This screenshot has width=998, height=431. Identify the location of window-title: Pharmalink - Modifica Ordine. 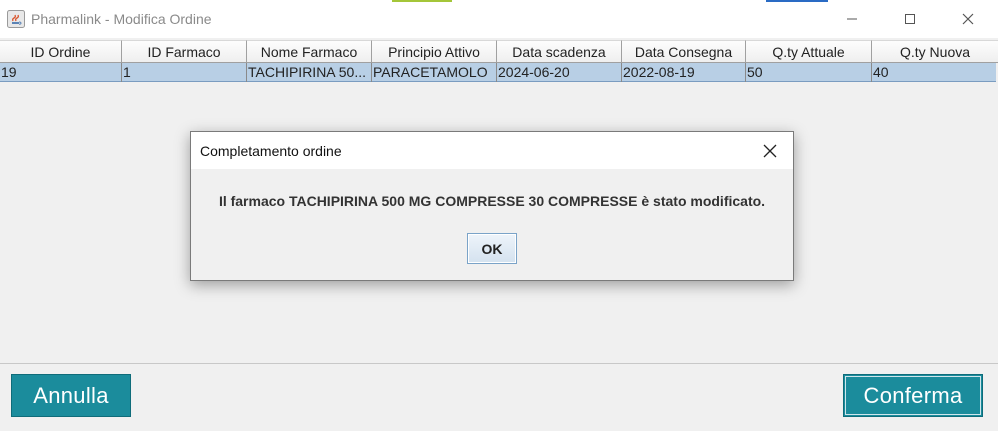
(121, 19).